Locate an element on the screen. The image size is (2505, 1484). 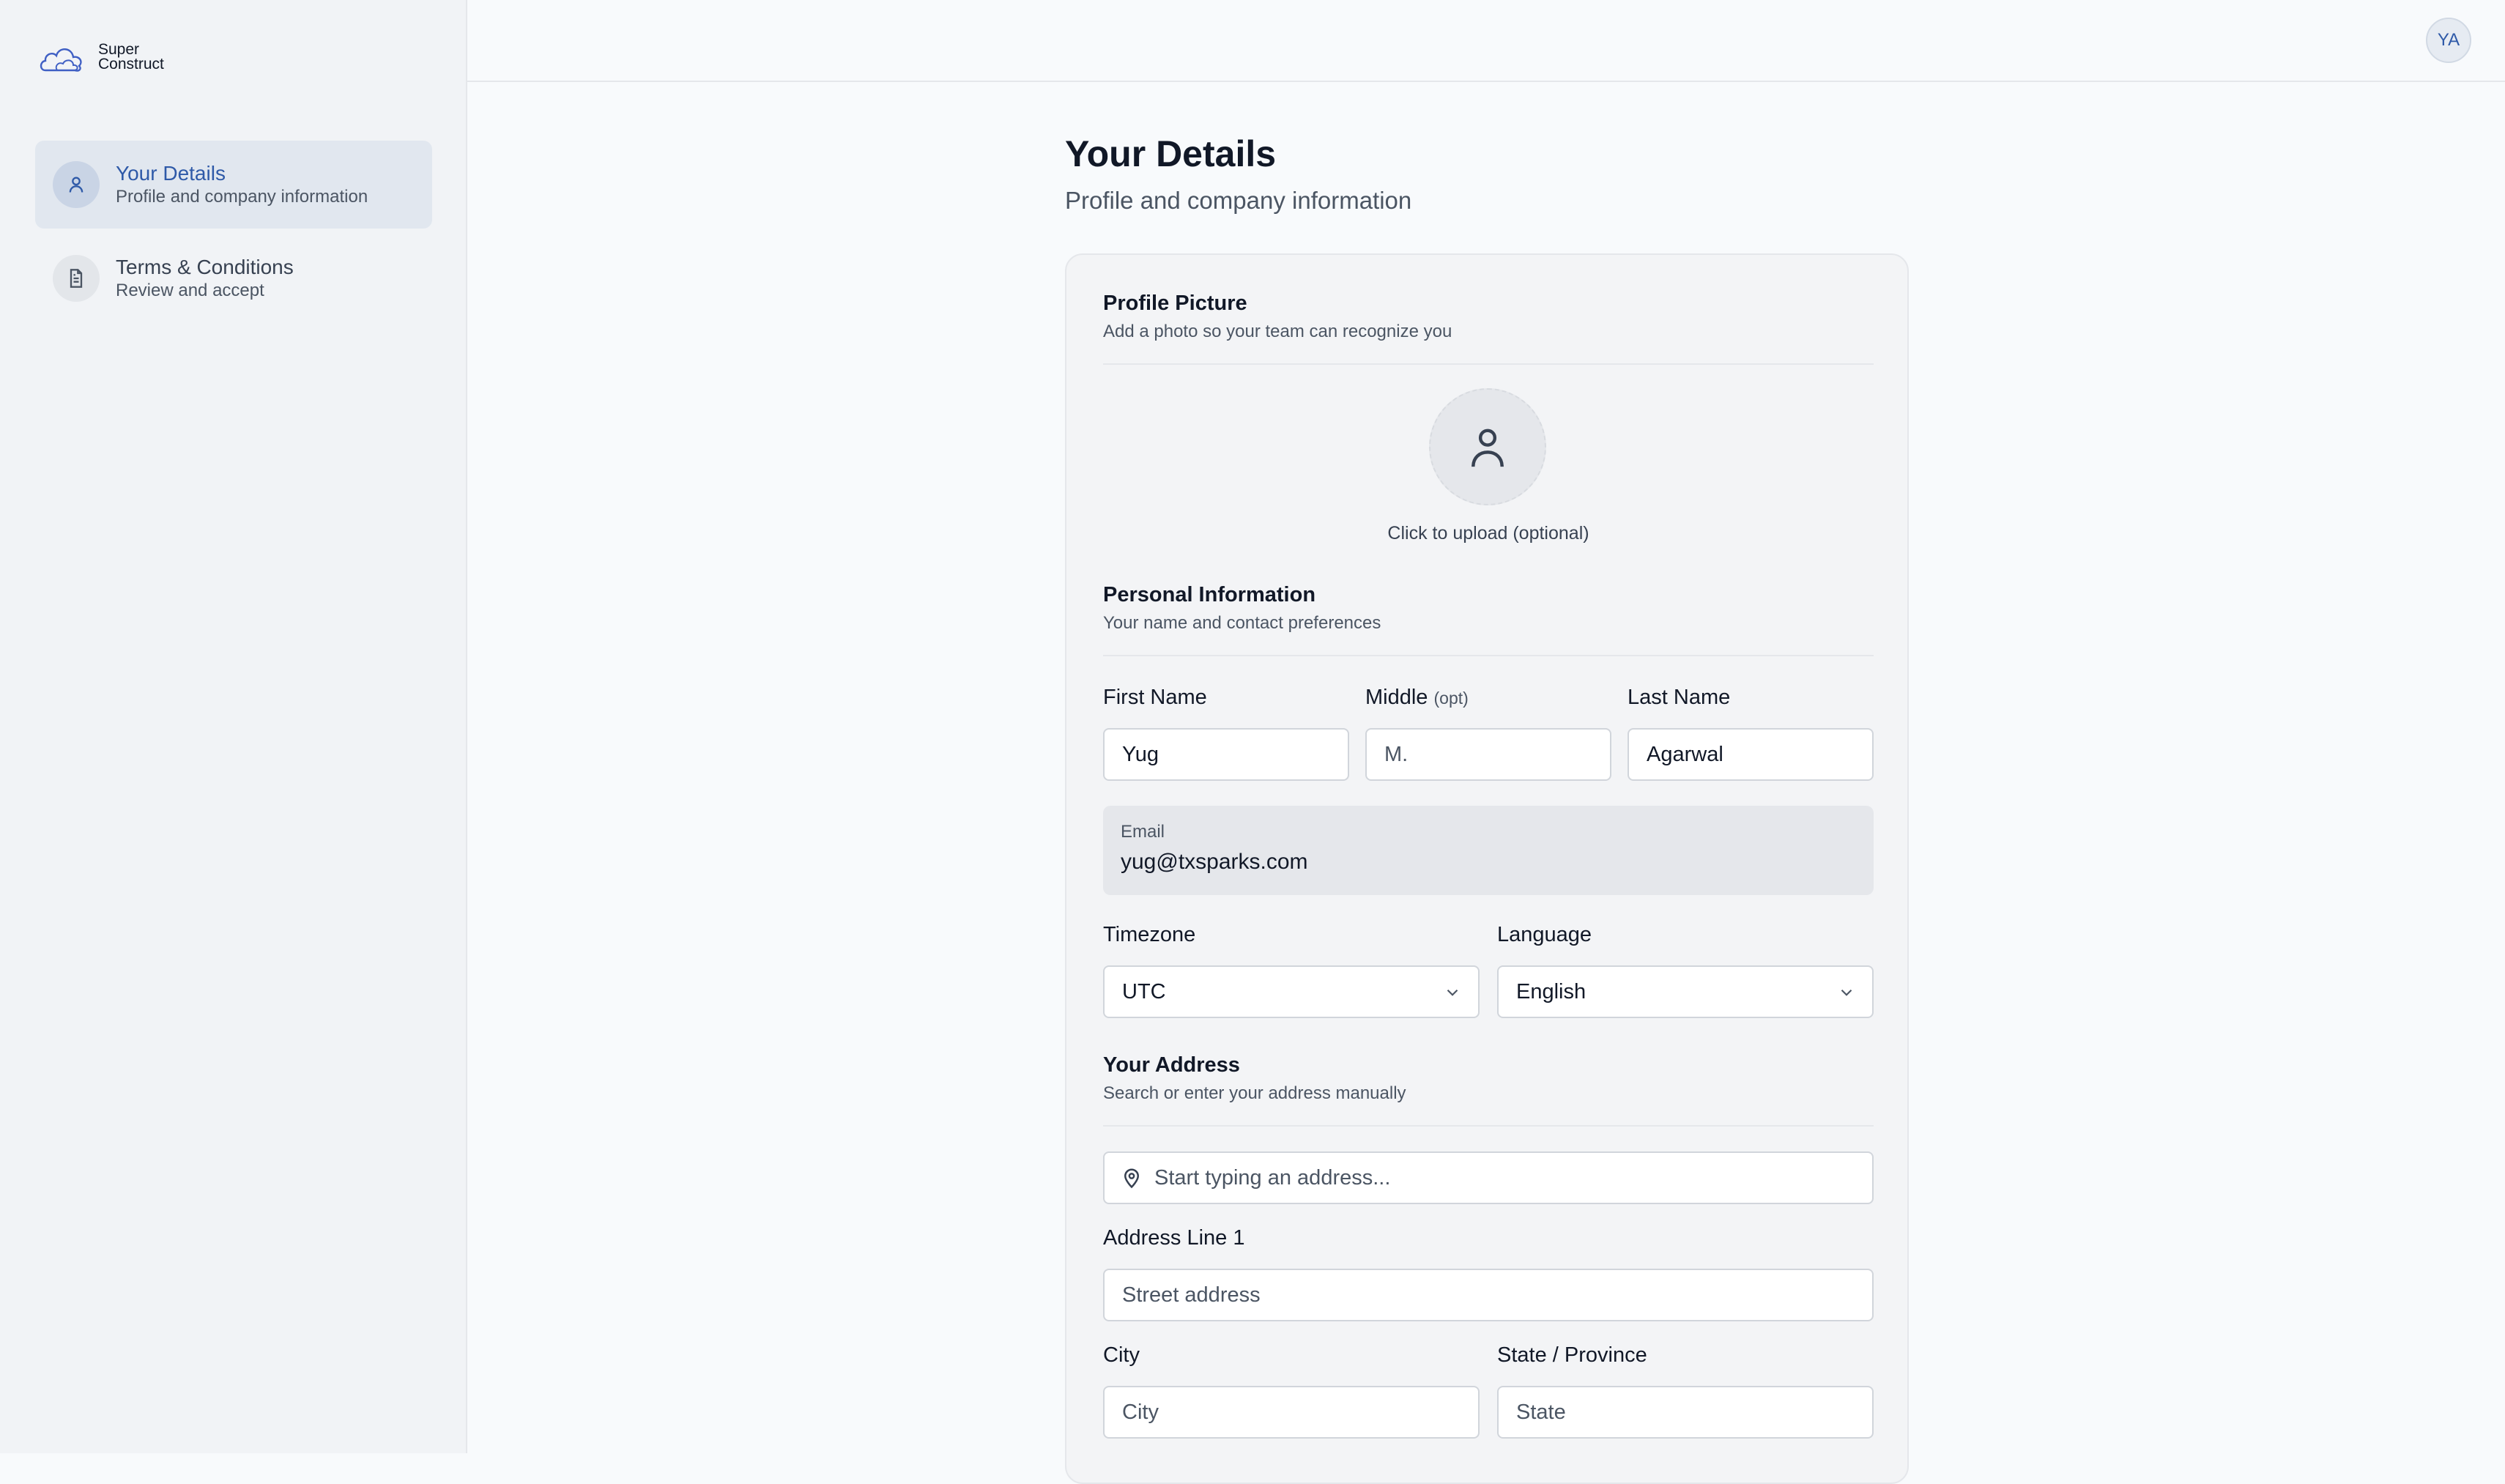
sidebar-item-terms: Terms & Conditions Review and accept is located at coordinates (233, 278).